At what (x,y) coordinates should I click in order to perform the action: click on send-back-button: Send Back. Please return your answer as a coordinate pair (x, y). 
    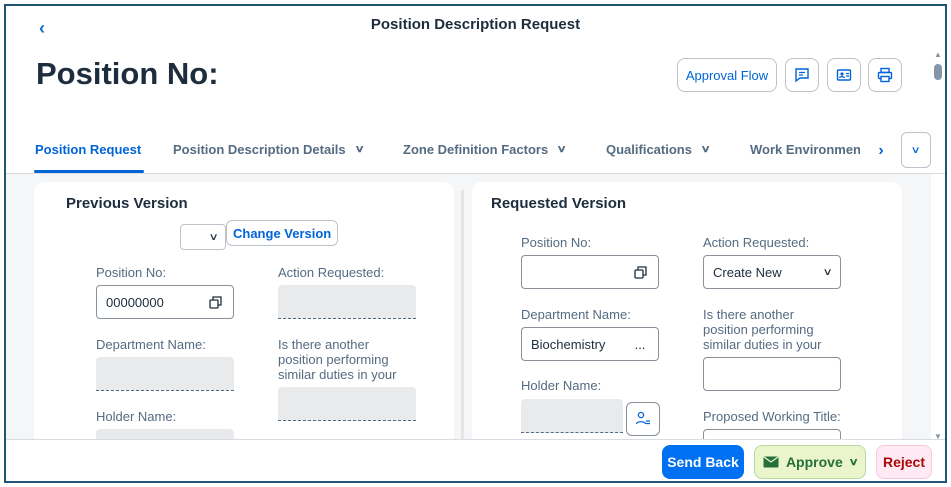
    Looking at the image, I should click on (703, 462).